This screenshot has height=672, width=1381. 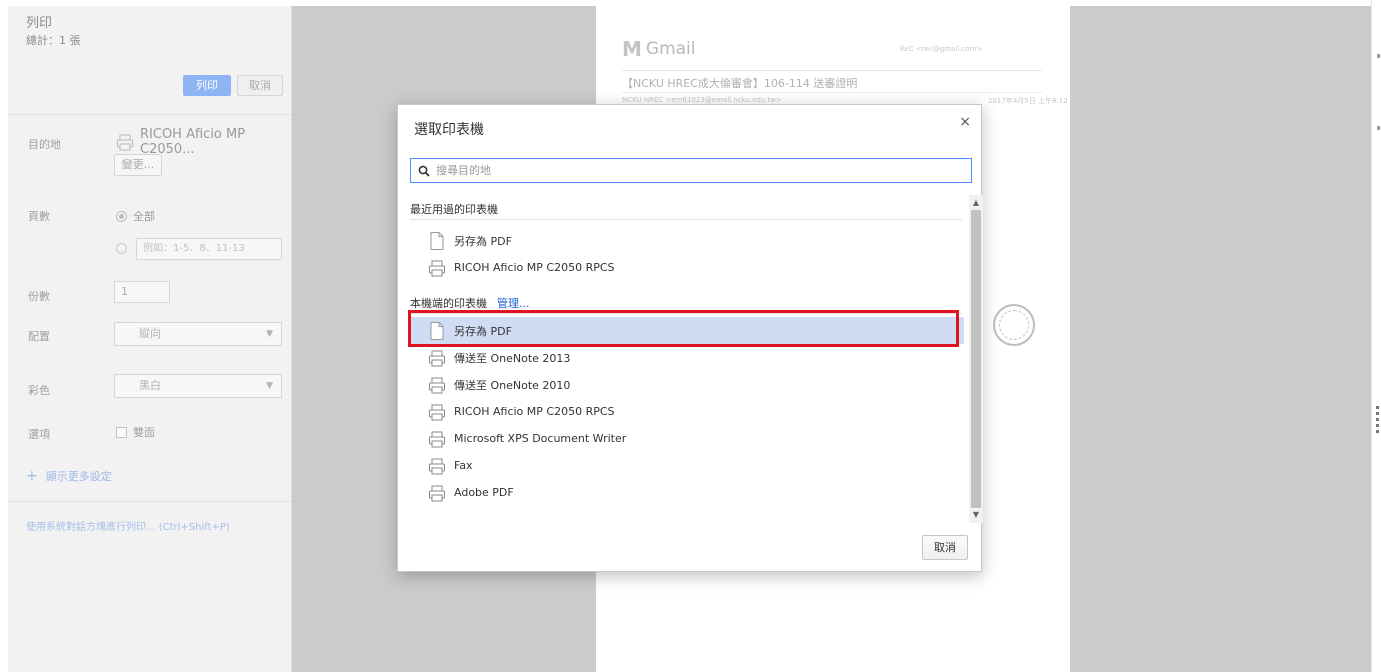 What do you see at coordinates (1028, 101) in the screenshot?
I see `mail-date: 2017年4月5日 上午8:12` at bounding box center [1028, 101].